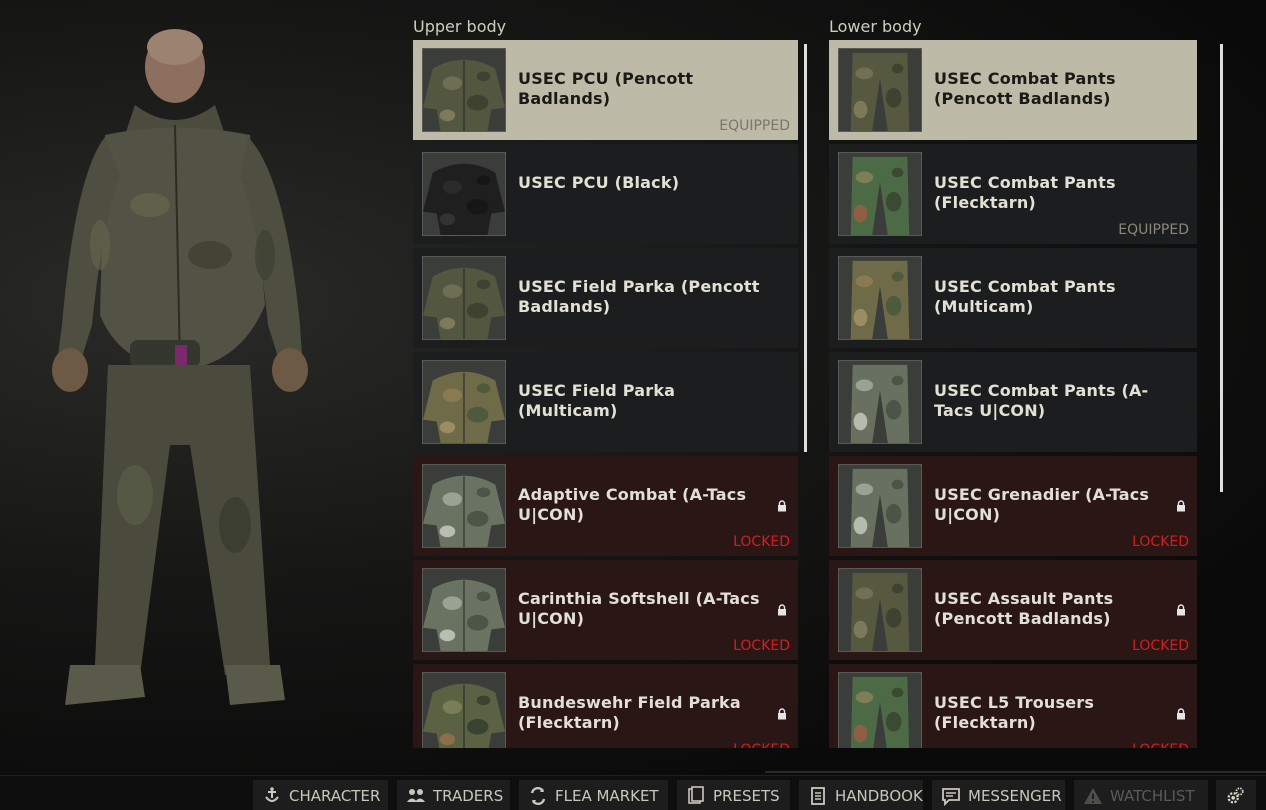 The image size is (1266, 810). I want to click on character-icon, so click(272, 796).